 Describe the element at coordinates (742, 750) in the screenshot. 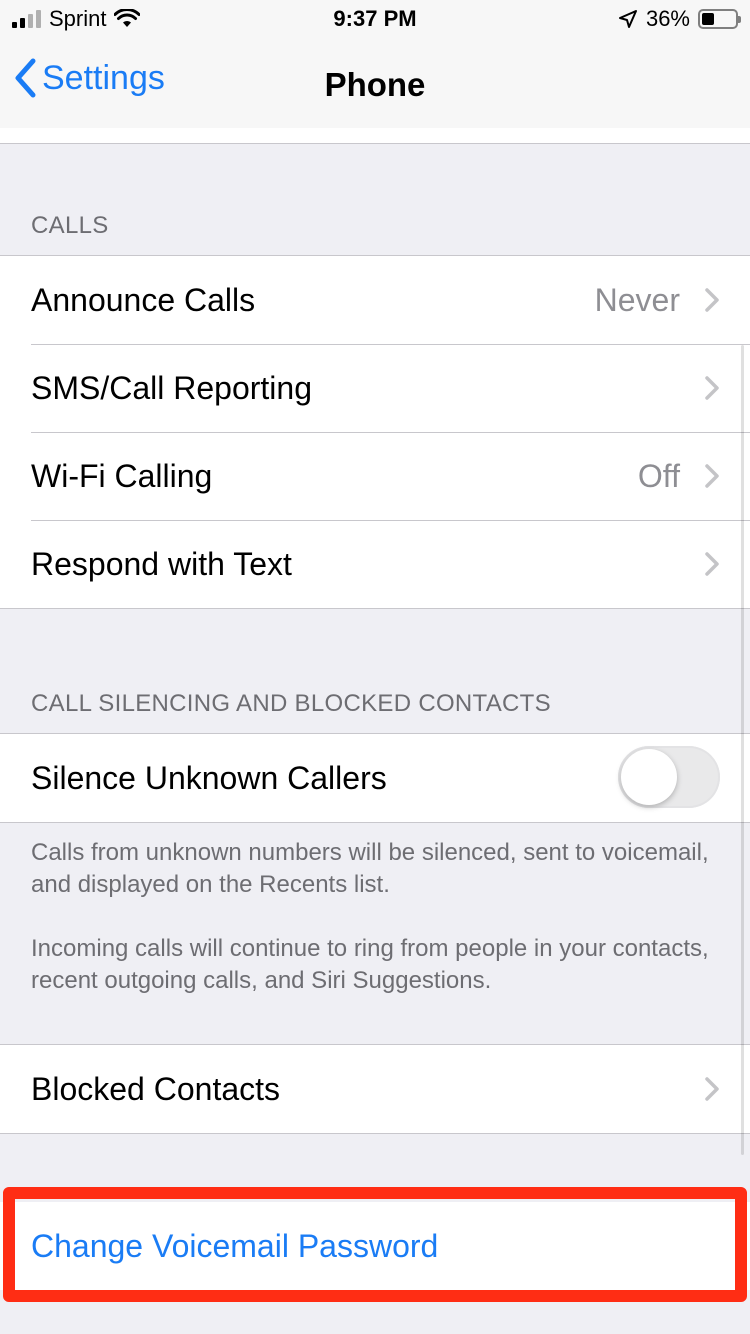

I see `scrollbar` at that location.